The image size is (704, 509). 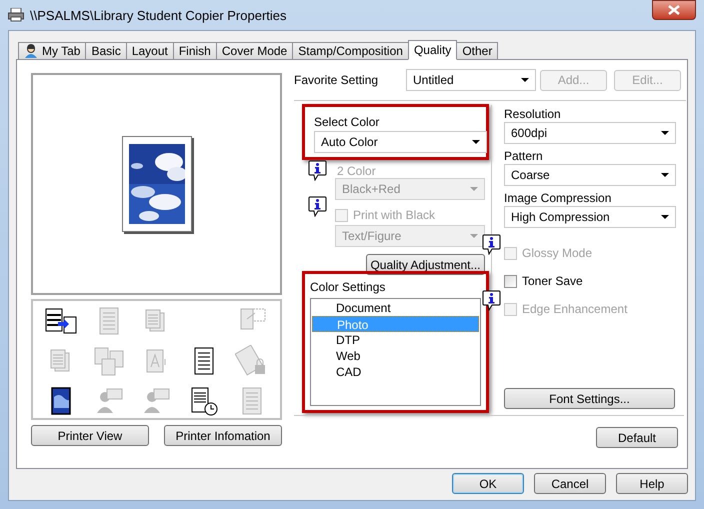 I want to click on tab: Finish, so click(x=194, y=51).